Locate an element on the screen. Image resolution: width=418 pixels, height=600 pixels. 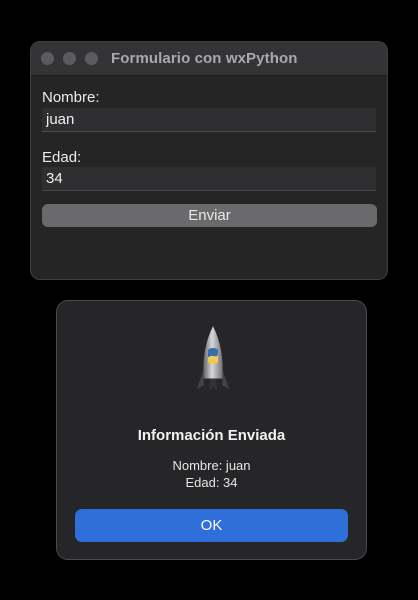
name-label: Nombre: is located at coordinates (71, 97).